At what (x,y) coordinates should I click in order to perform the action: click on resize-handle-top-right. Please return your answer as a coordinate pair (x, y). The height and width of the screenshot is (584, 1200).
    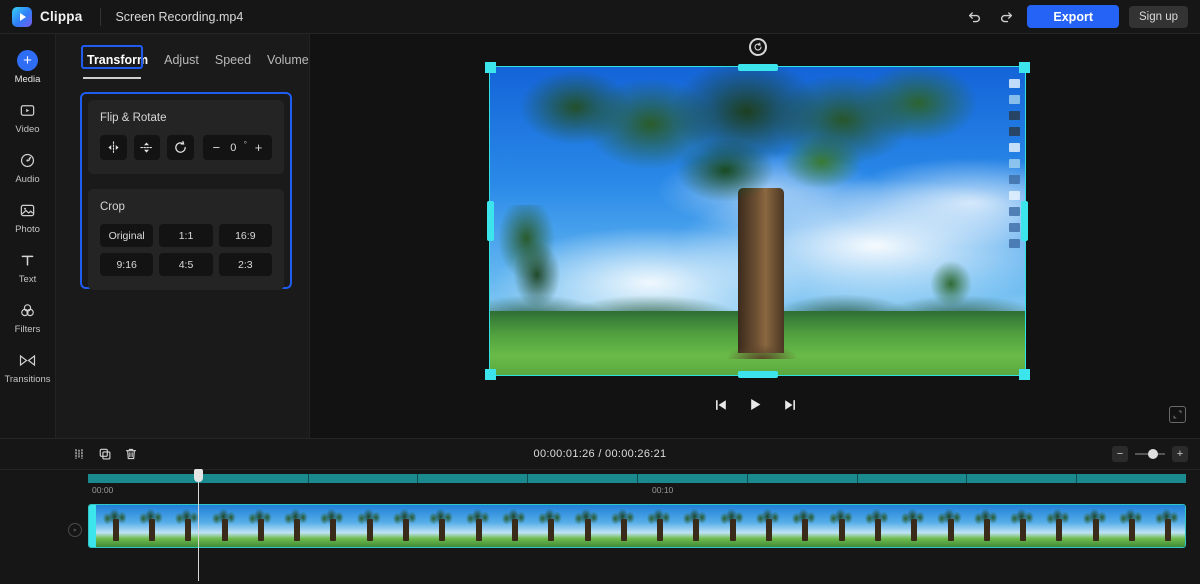
    Looking at the image, I should click on (1024, 67).